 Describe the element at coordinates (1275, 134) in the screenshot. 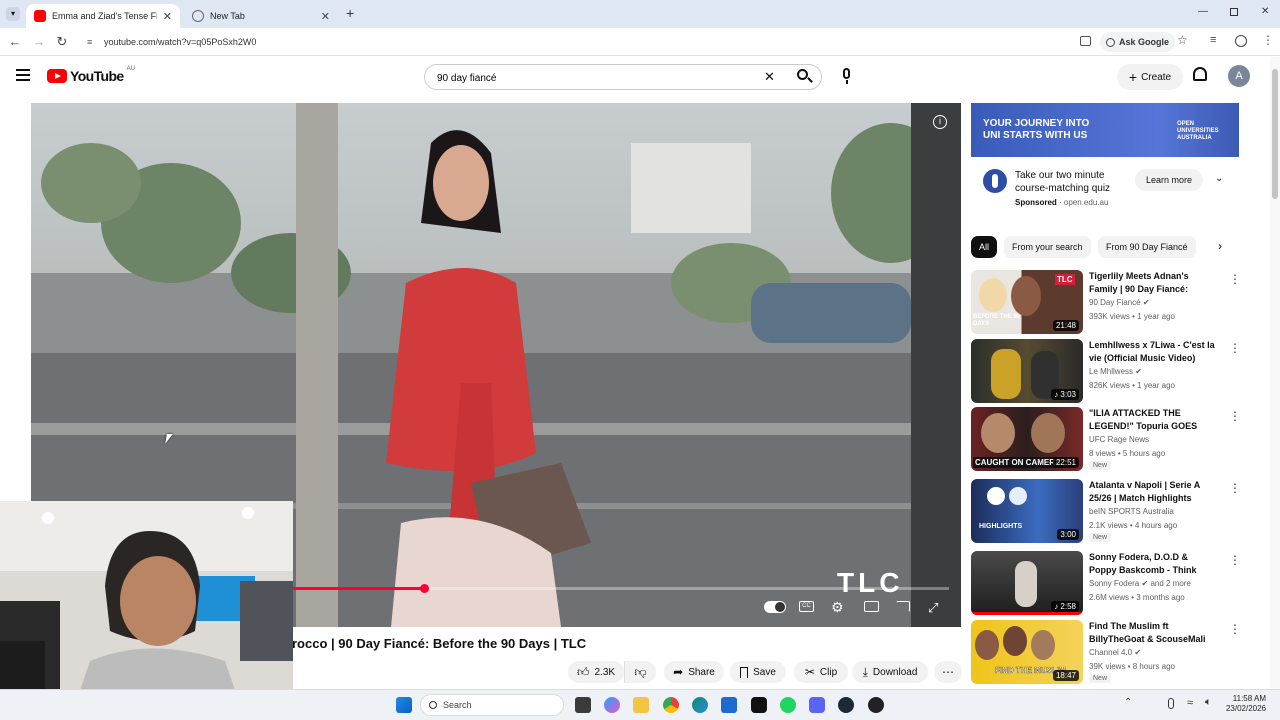

I see `scrollbar-thumb` at that location.